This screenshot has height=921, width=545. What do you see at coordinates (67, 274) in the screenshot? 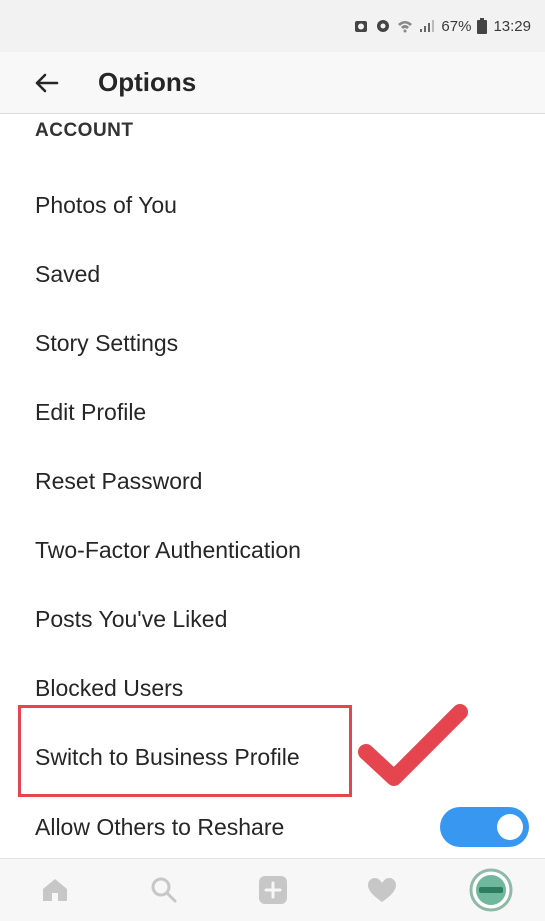
I see `option-saved: Saved` at bounding box center [67, 274].